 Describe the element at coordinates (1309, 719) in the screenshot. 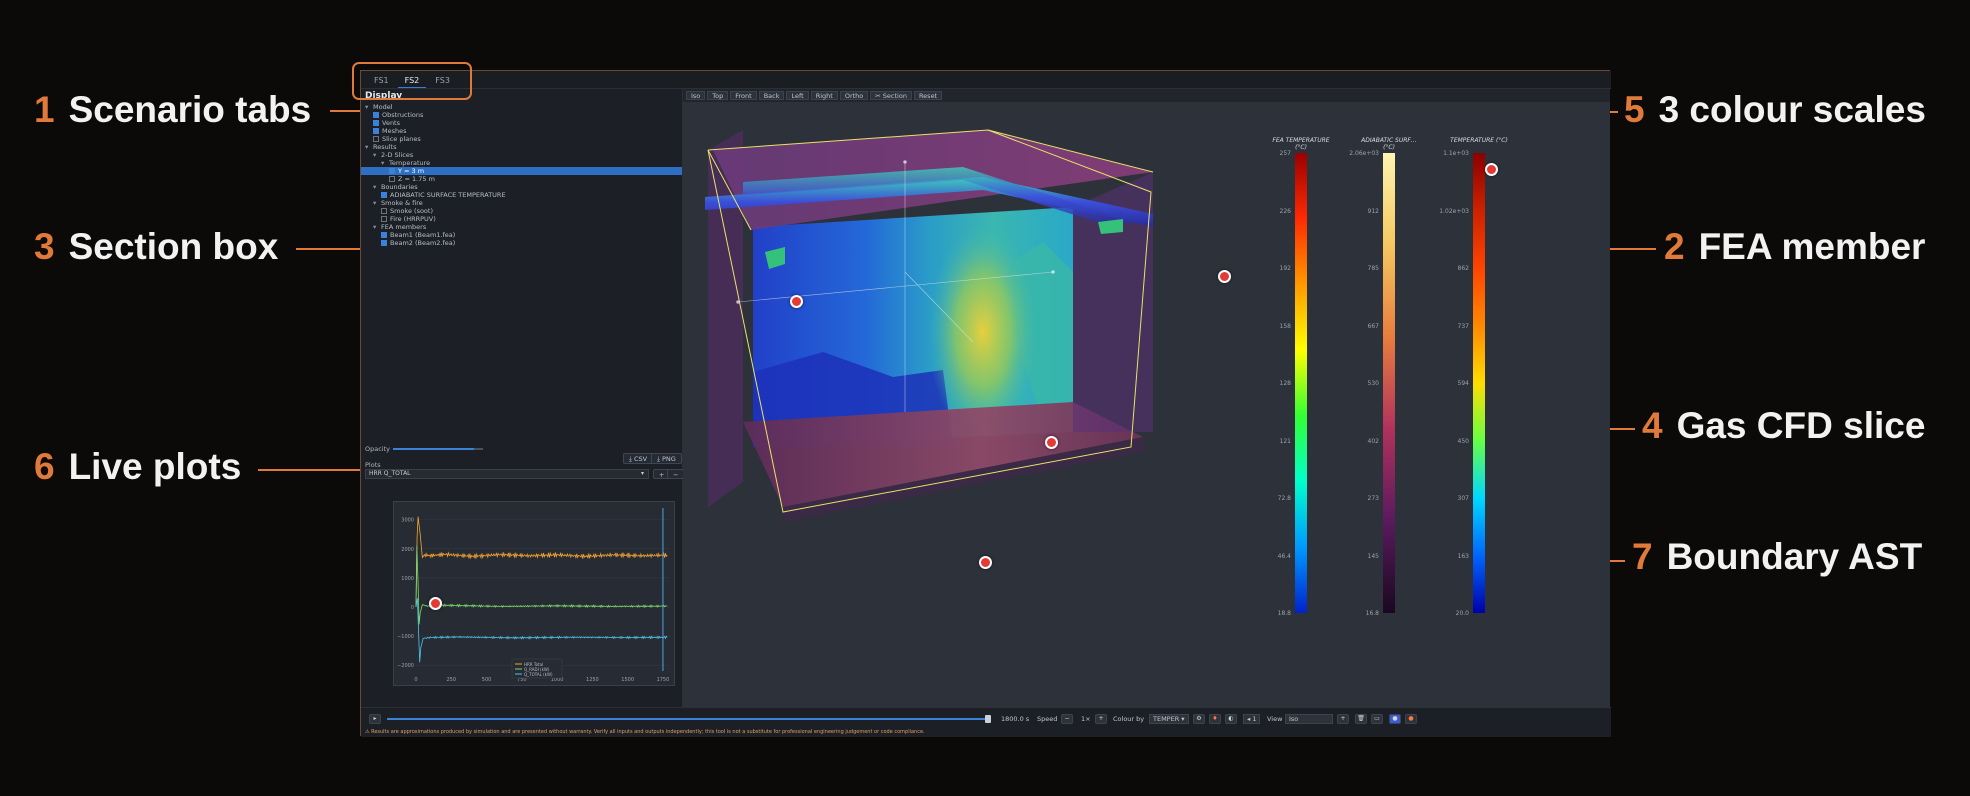

I see `view-select: Iso` at that location.